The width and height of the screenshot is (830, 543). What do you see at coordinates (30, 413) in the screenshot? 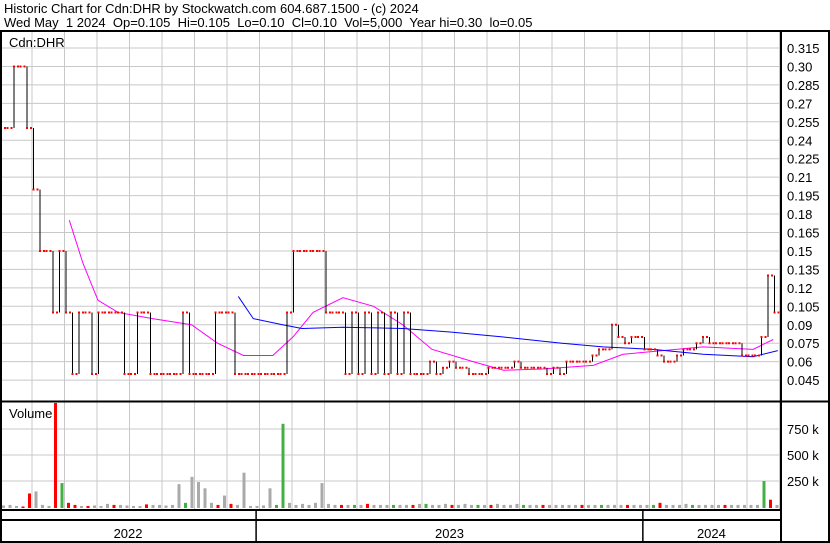
I see `volume-label: Volume` at bounding box center [30, 413].